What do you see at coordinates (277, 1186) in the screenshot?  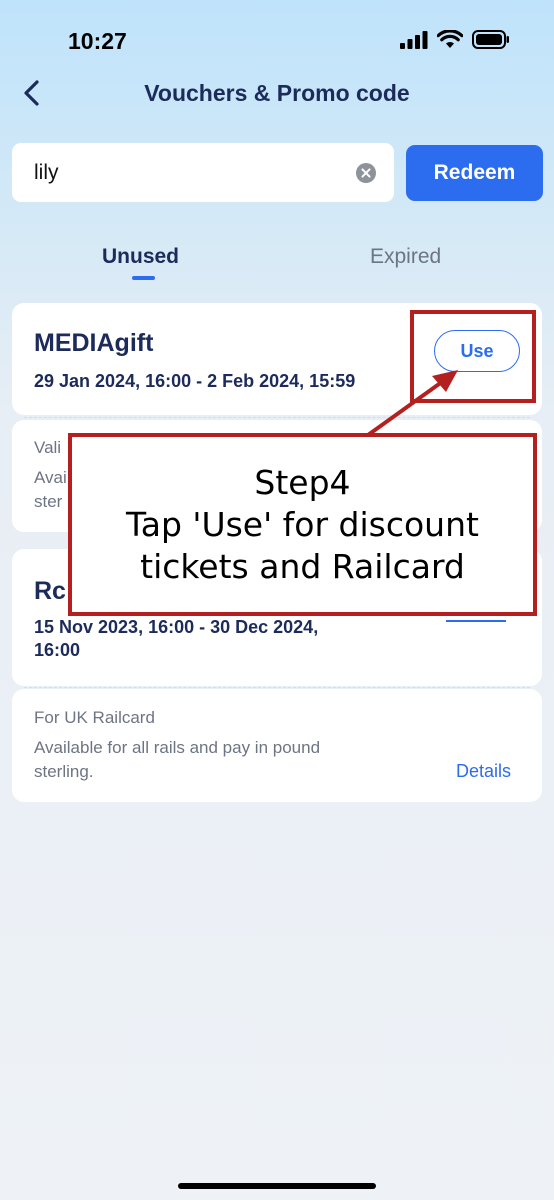 I see `home-indicator` at bounding box center [277, 1186].